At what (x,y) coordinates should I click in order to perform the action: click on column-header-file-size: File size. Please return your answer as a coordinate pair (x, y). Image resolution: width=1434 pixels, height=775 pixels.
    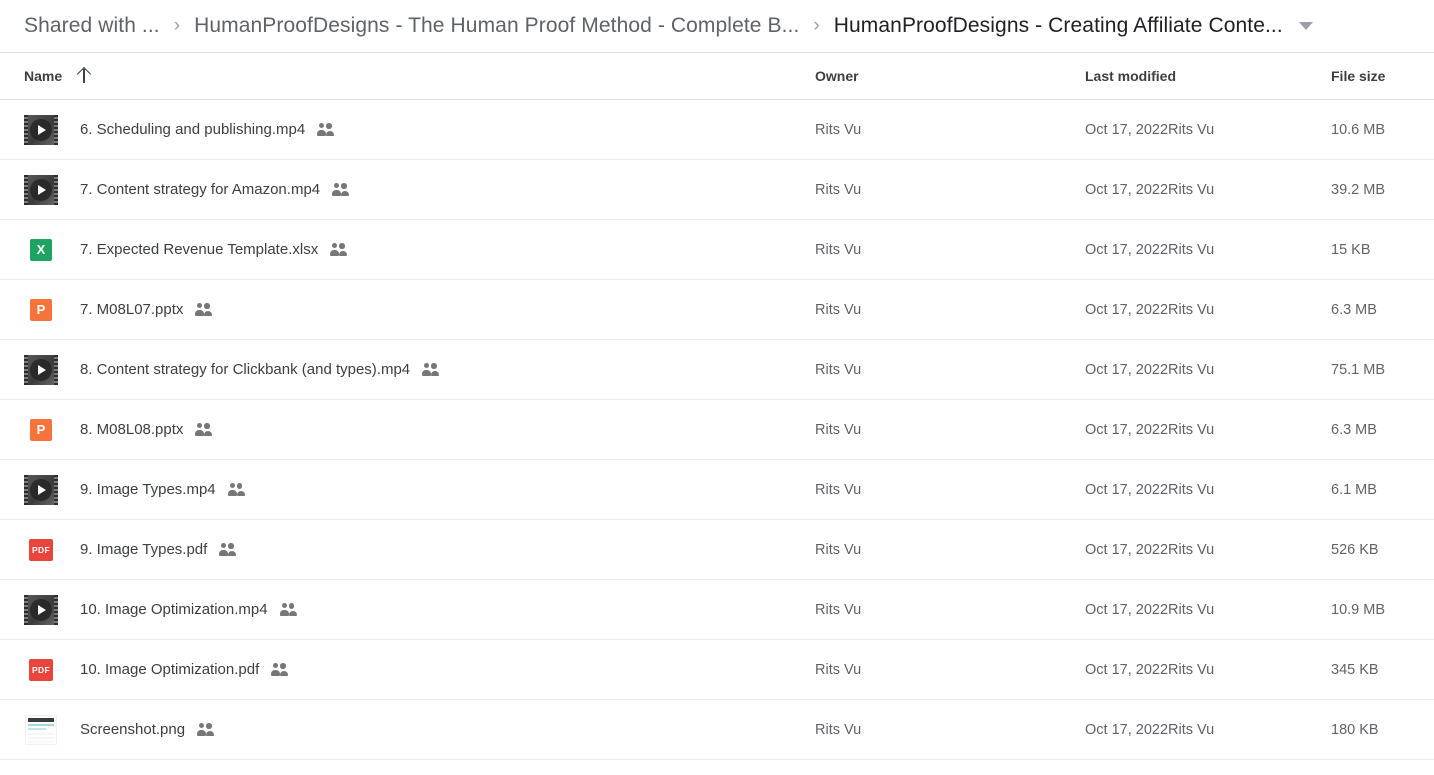
    Looking at the image, I should click on (1371, 76).